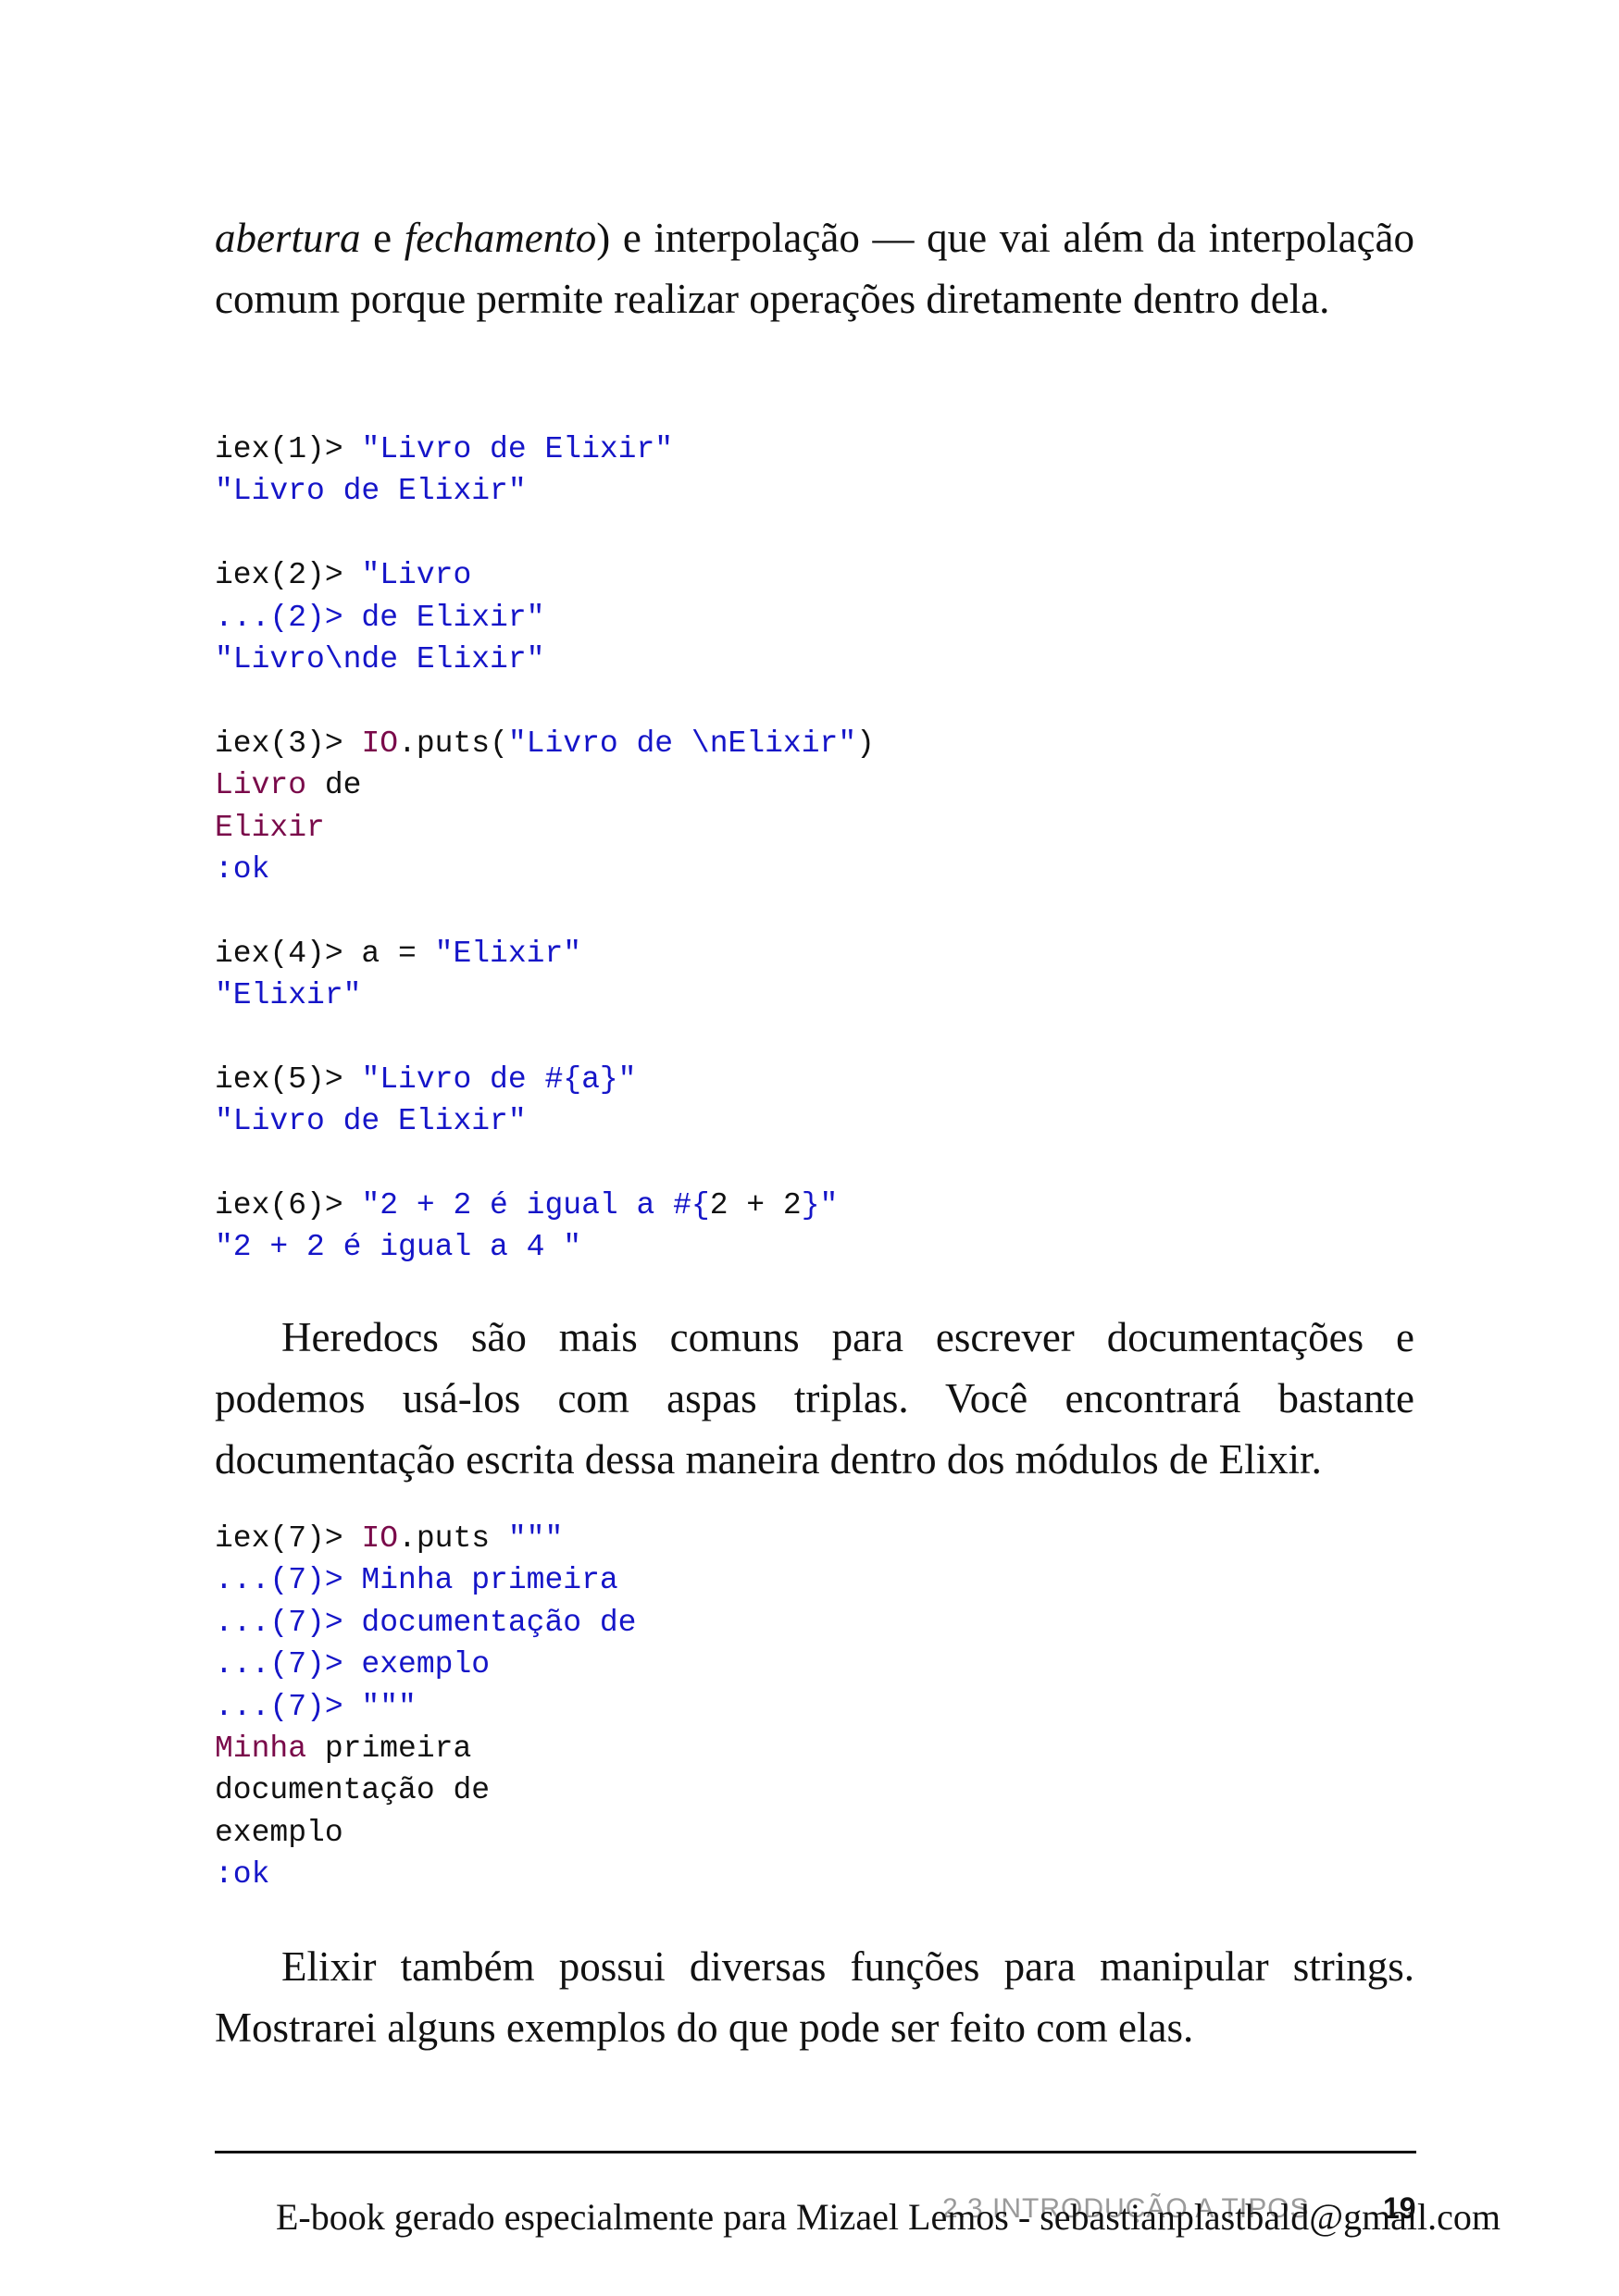 The image size is (1619, 2296). Describe the element at coordinates (316, 1706) in the screenshot. I see `code-token: ...(7)> """` at that location.